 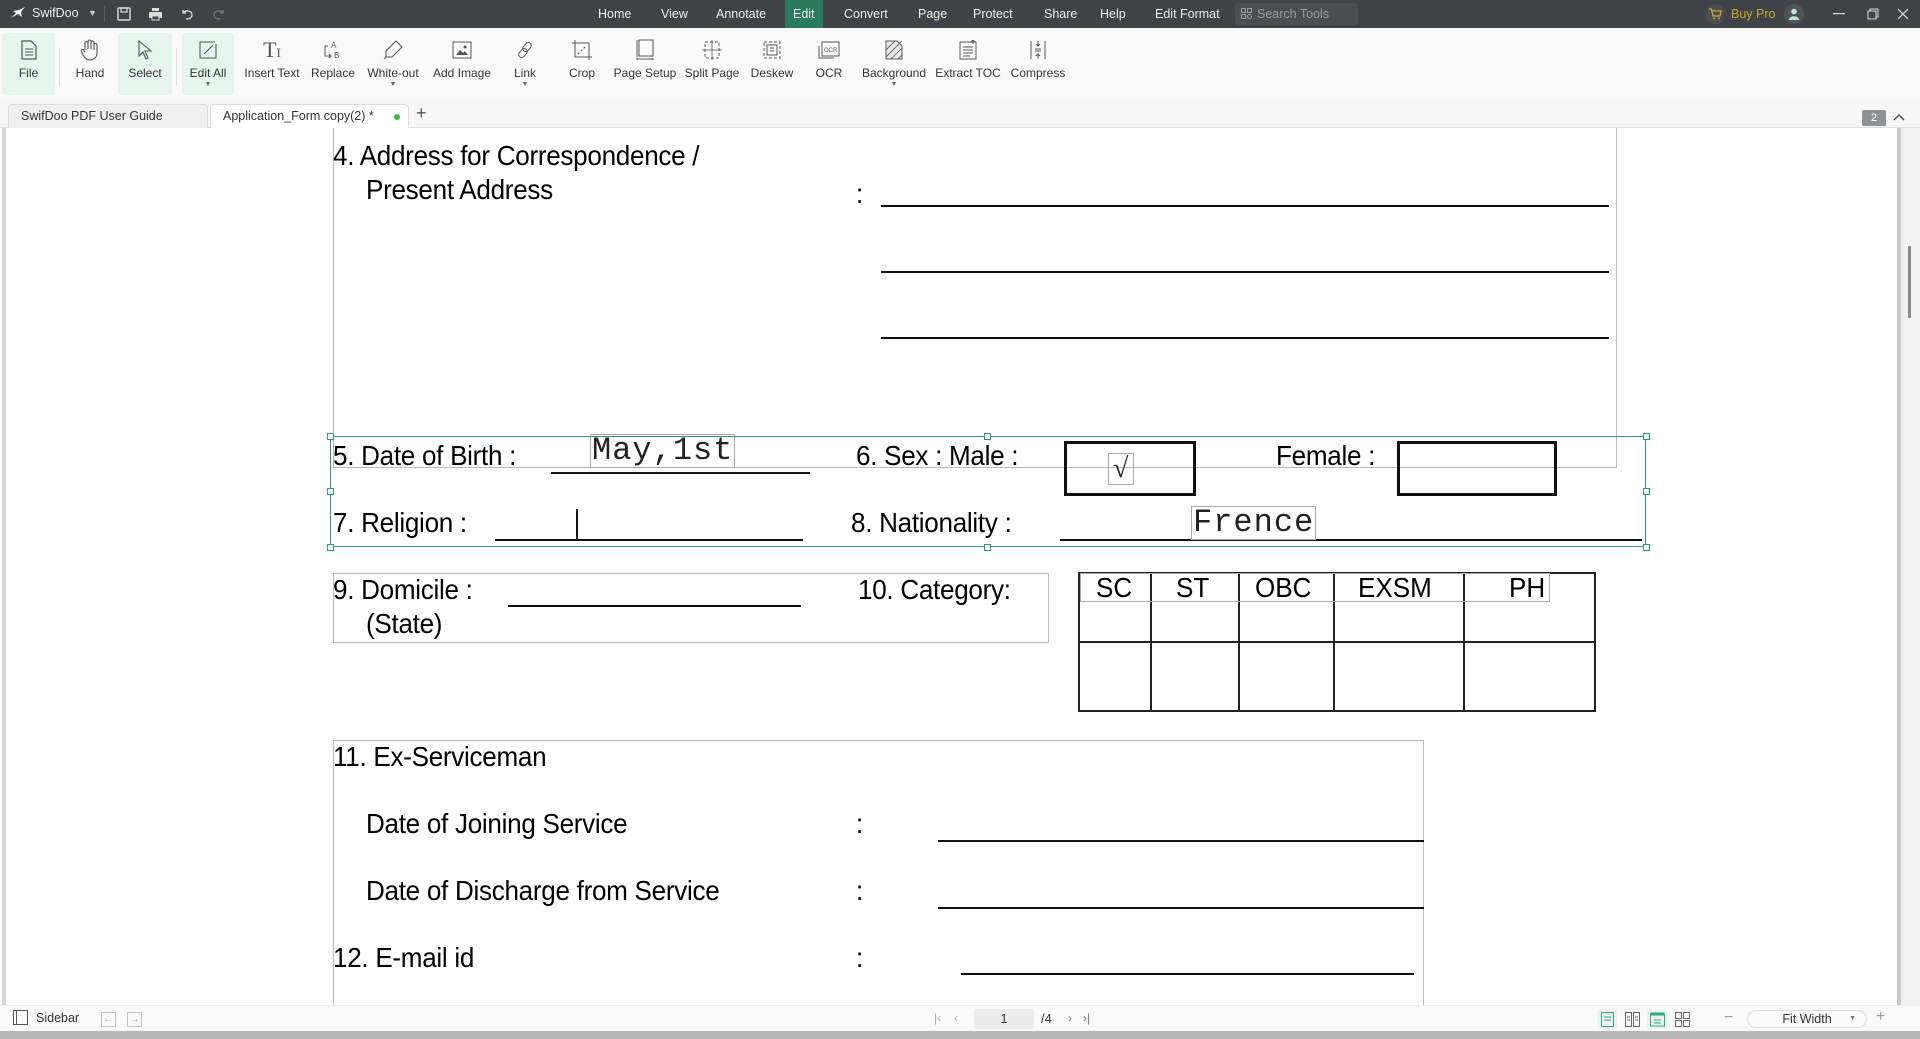 I want to click on menu-protect: Protect, so click(x=993, y=14).